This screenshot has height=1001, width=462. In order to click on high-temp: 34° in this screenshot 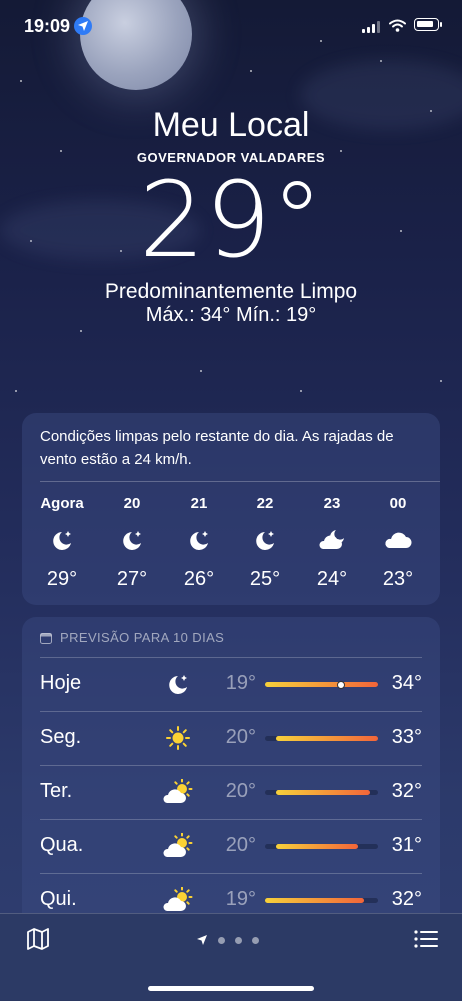, I will do `click(406, 683)`.